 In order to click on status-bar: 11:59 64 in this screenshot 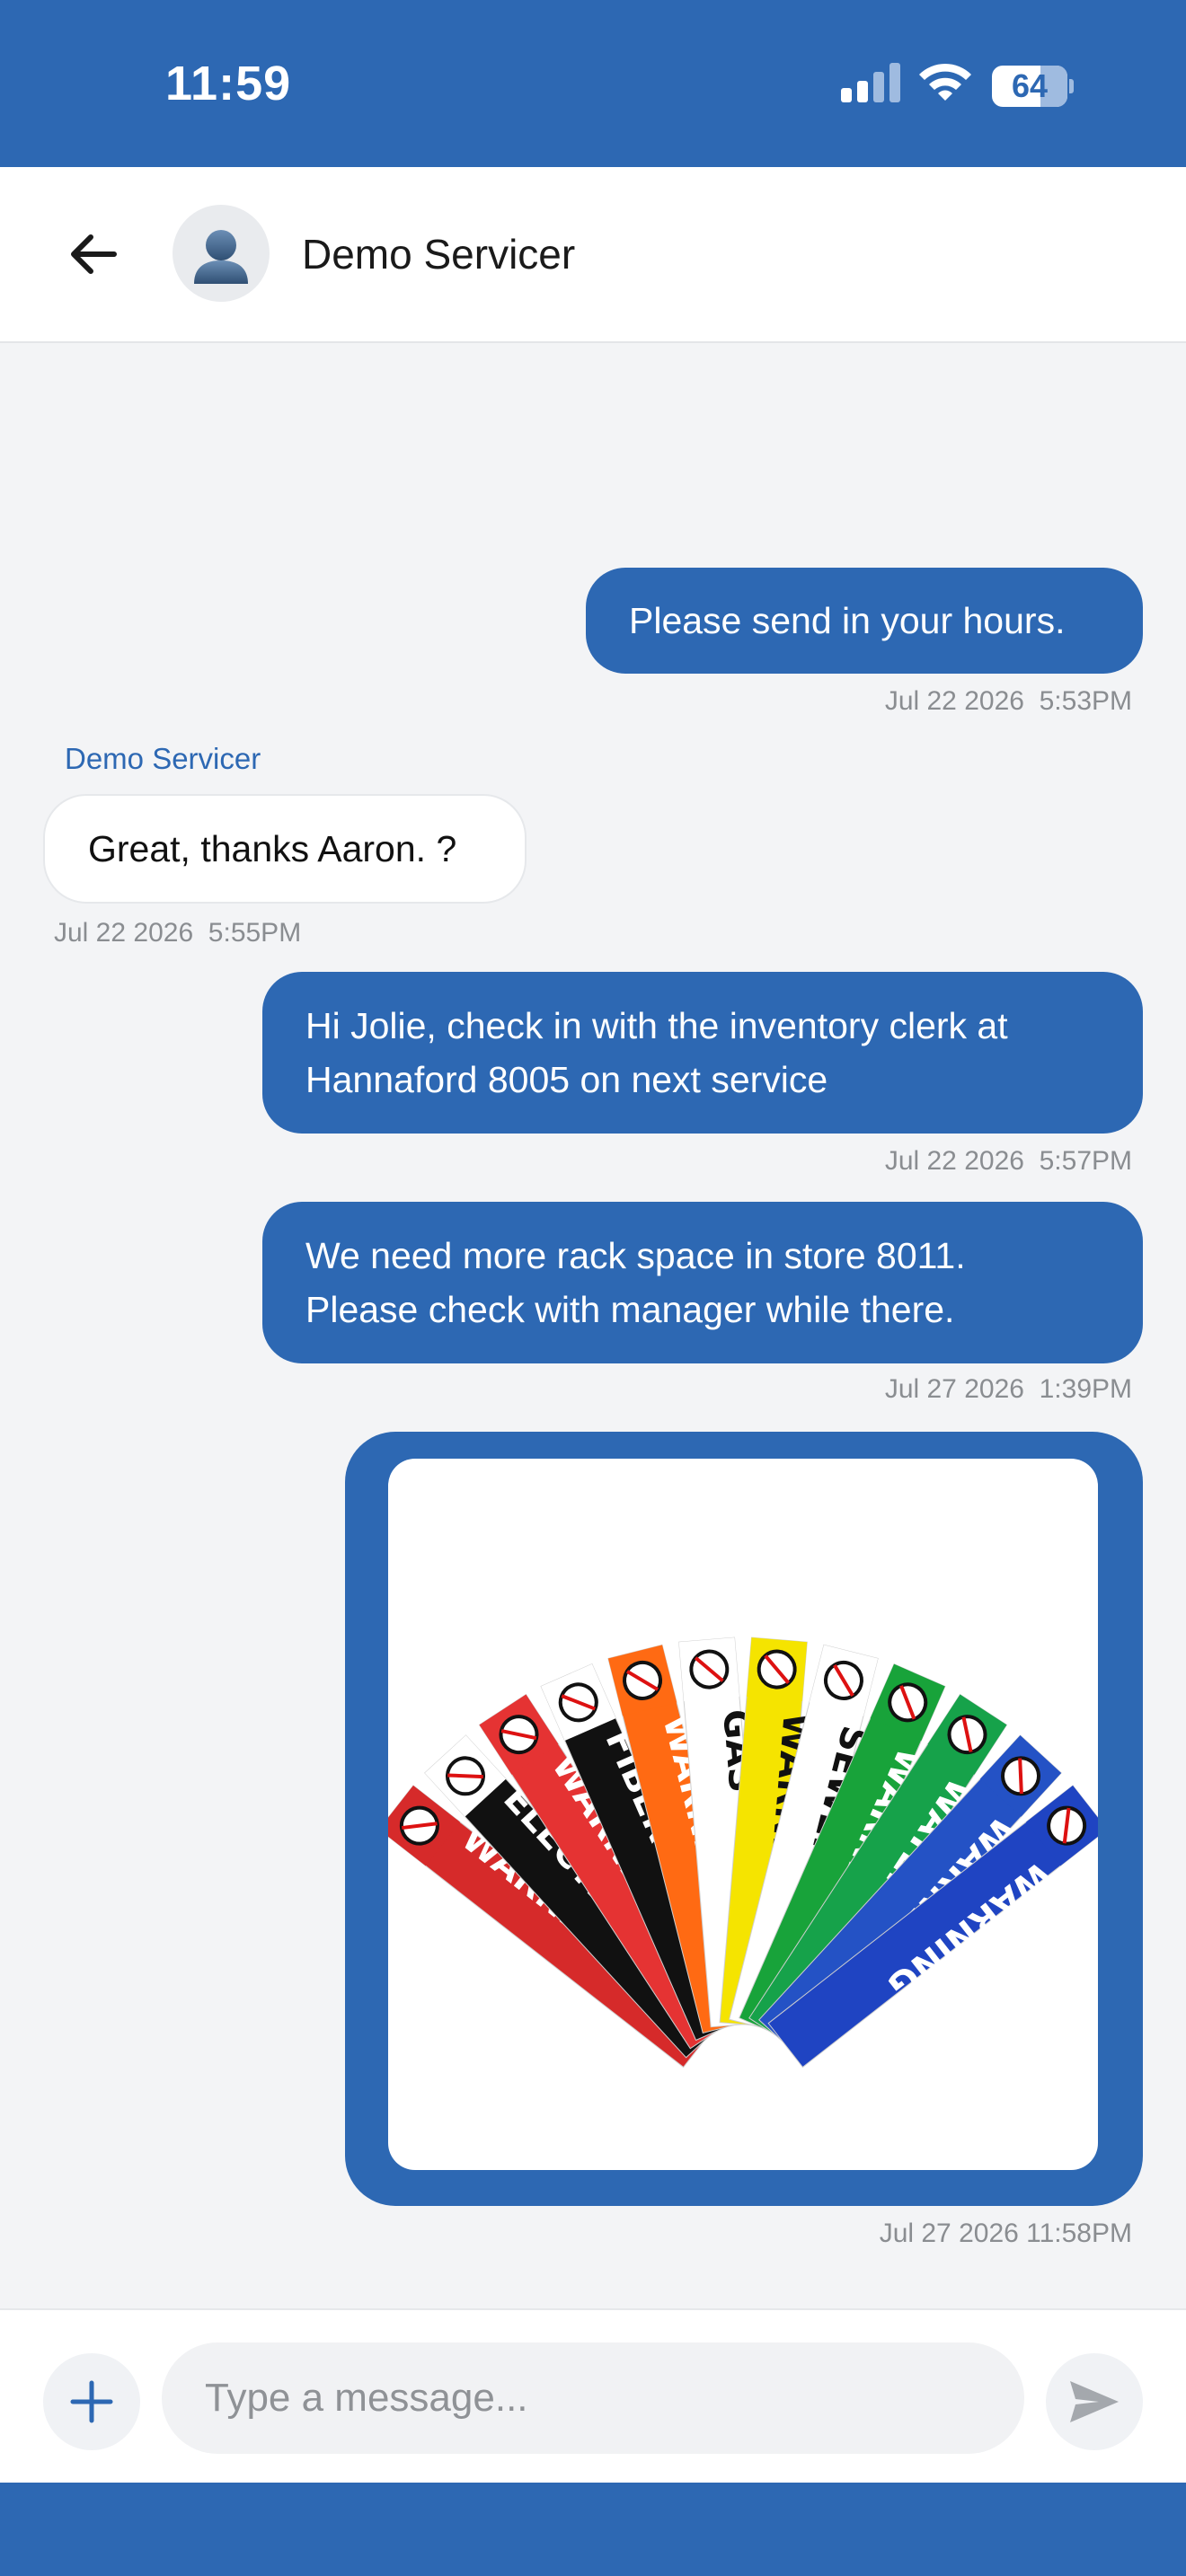, I will do `click(593, 83)`.